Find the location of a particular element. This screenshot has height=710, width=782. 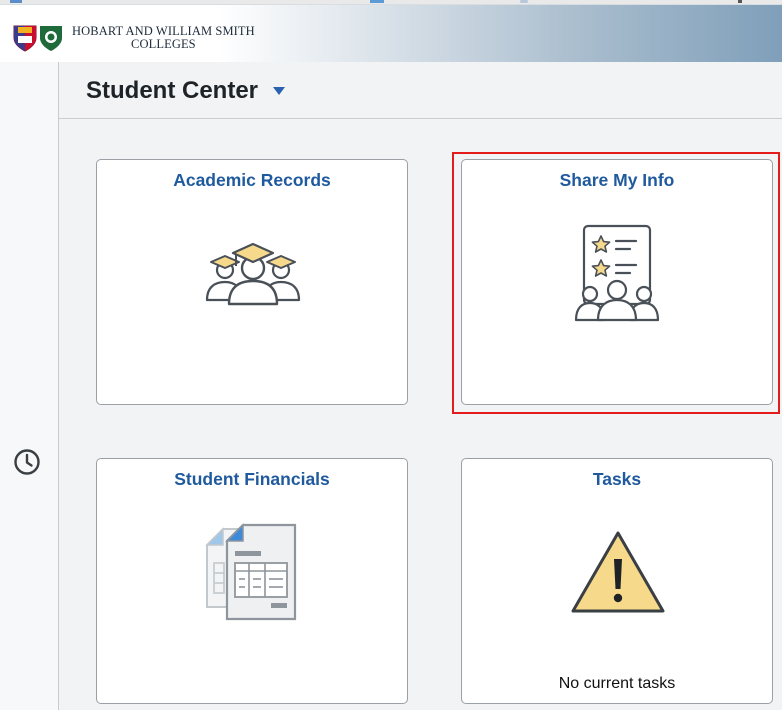

left-rail is located at coordinates (29, 386).